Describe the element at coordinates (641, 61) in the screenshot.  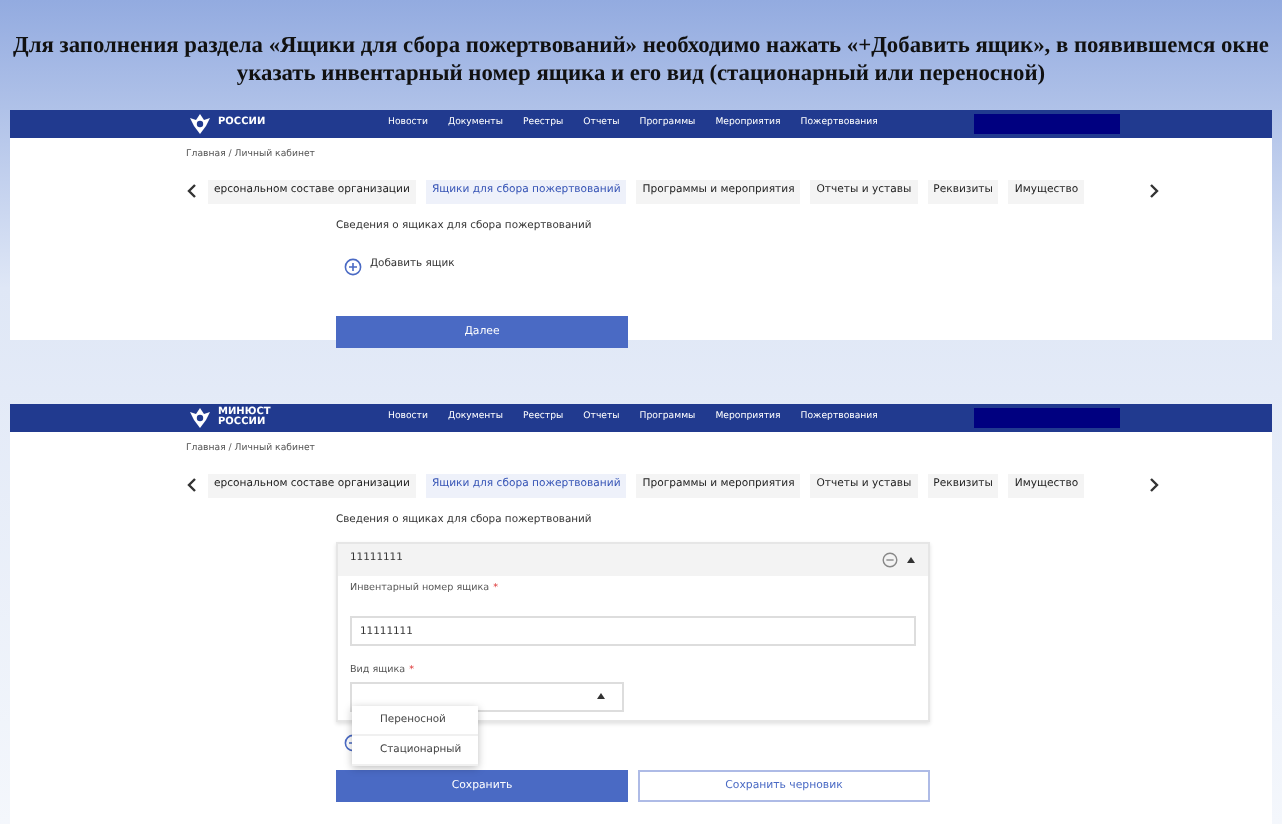
I see `slide-title: Для заполнения раздела «Ящики для сбора пожертвований» необходимо нажать «+Добавить ящик», в появившемся окне указать инвентарный номер ящика и его вид (стационарный или переносной)` at that location.